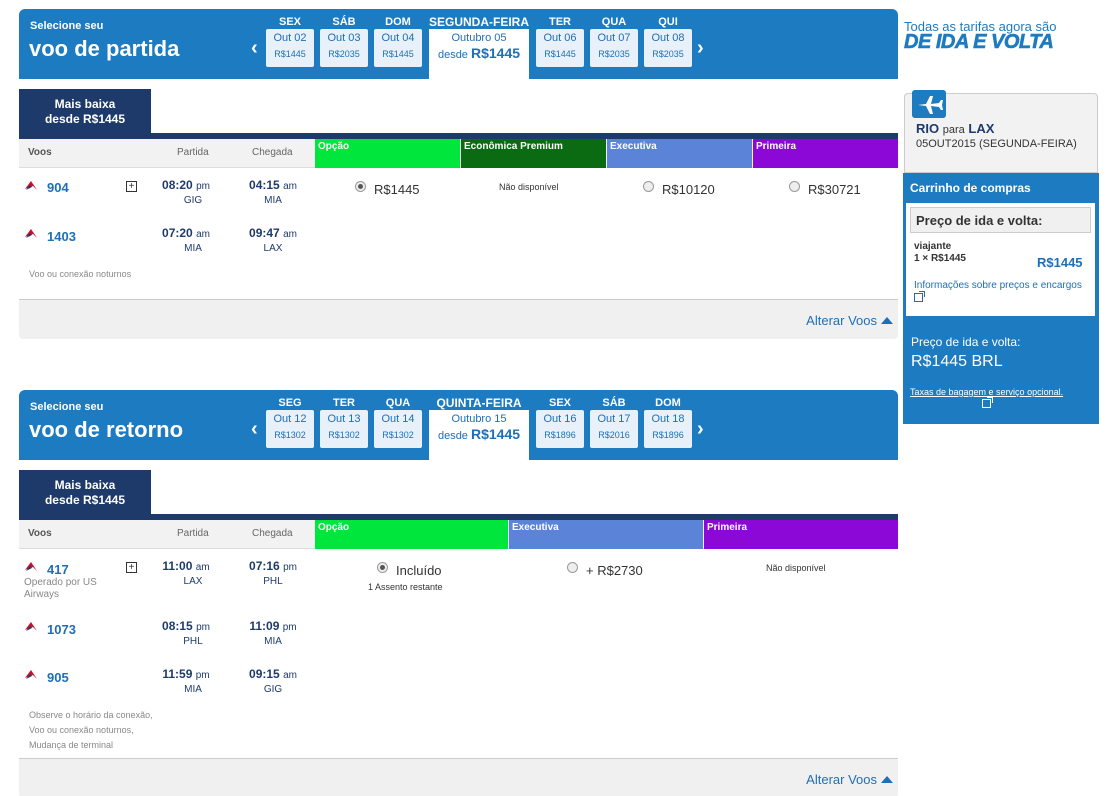 The height and width of the screenshot is (796, 1106). What do you see at coordinates (398, 38) in the screenshot?
I see `date-day: Out 04` at bounding box center [398, 38].